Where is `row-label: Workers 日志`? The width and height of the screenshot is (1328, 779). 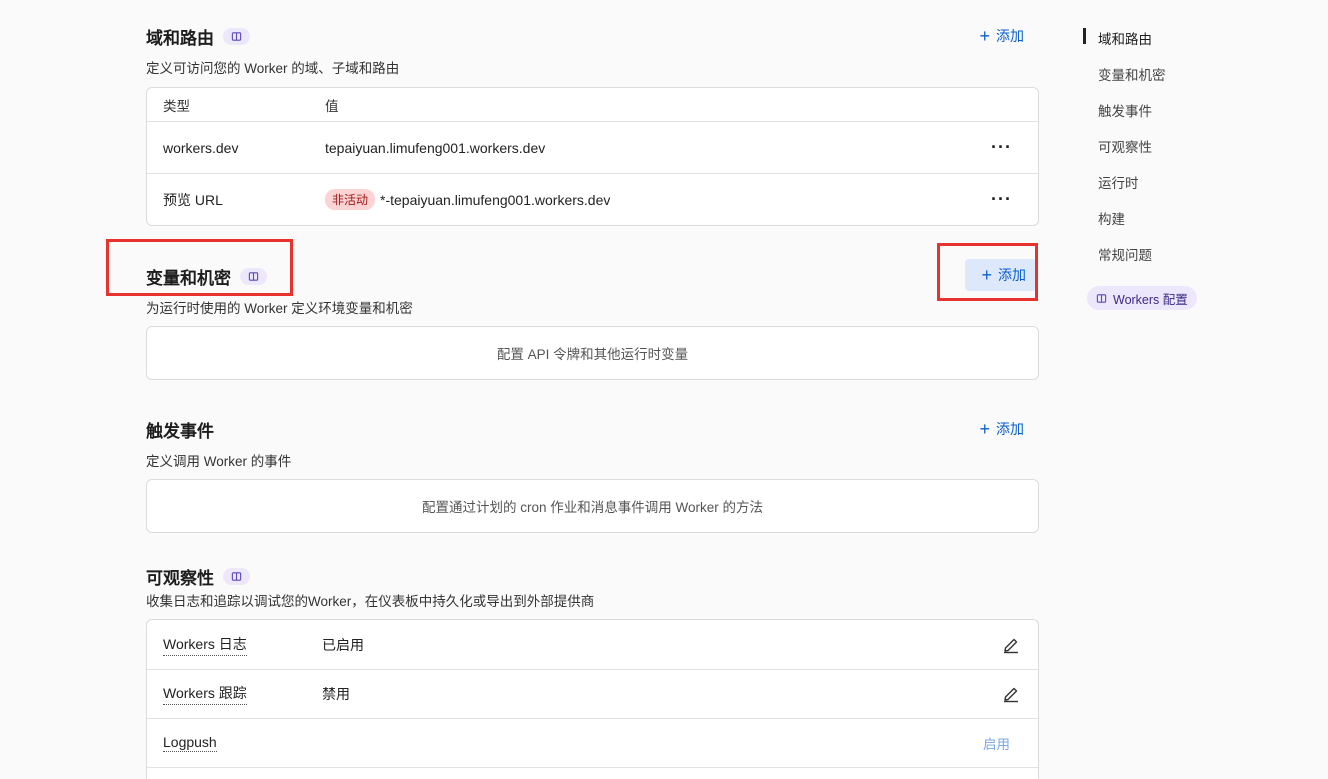 row-label: Workers 日志 is located at coordinates (205, 645).